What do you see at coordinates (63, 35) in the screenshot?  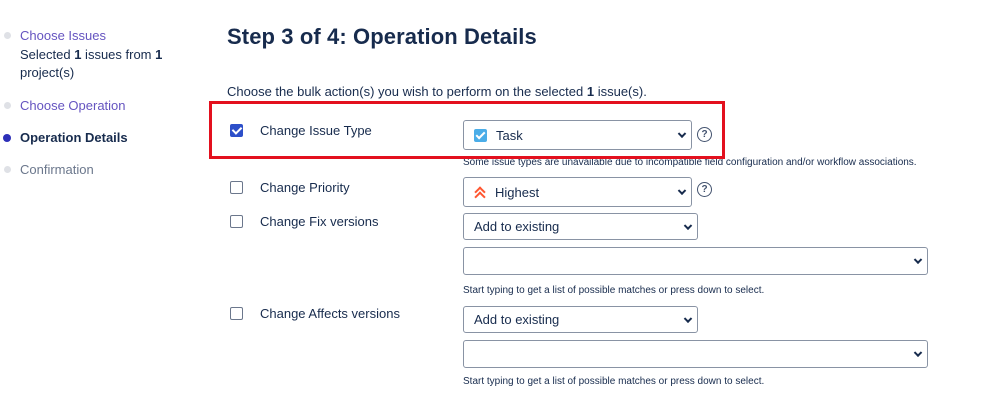 I see `step-label: Choose Issues` at bounding box center [63, 35].